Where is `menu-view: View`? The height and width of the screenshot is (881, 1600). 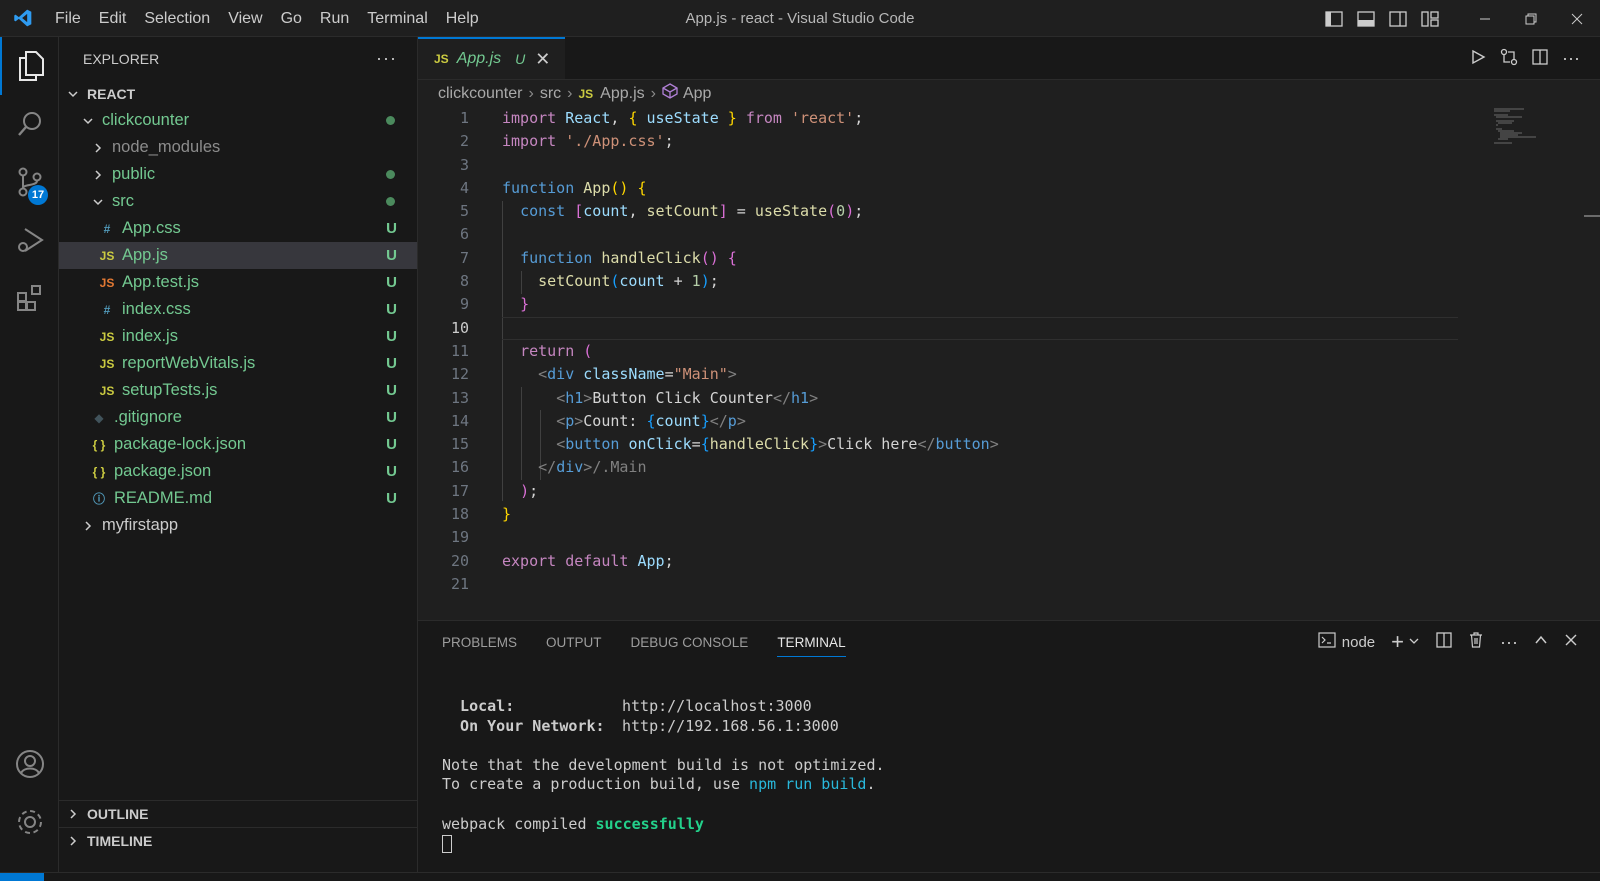
menu-view: View is located at coordinates (245, 18).